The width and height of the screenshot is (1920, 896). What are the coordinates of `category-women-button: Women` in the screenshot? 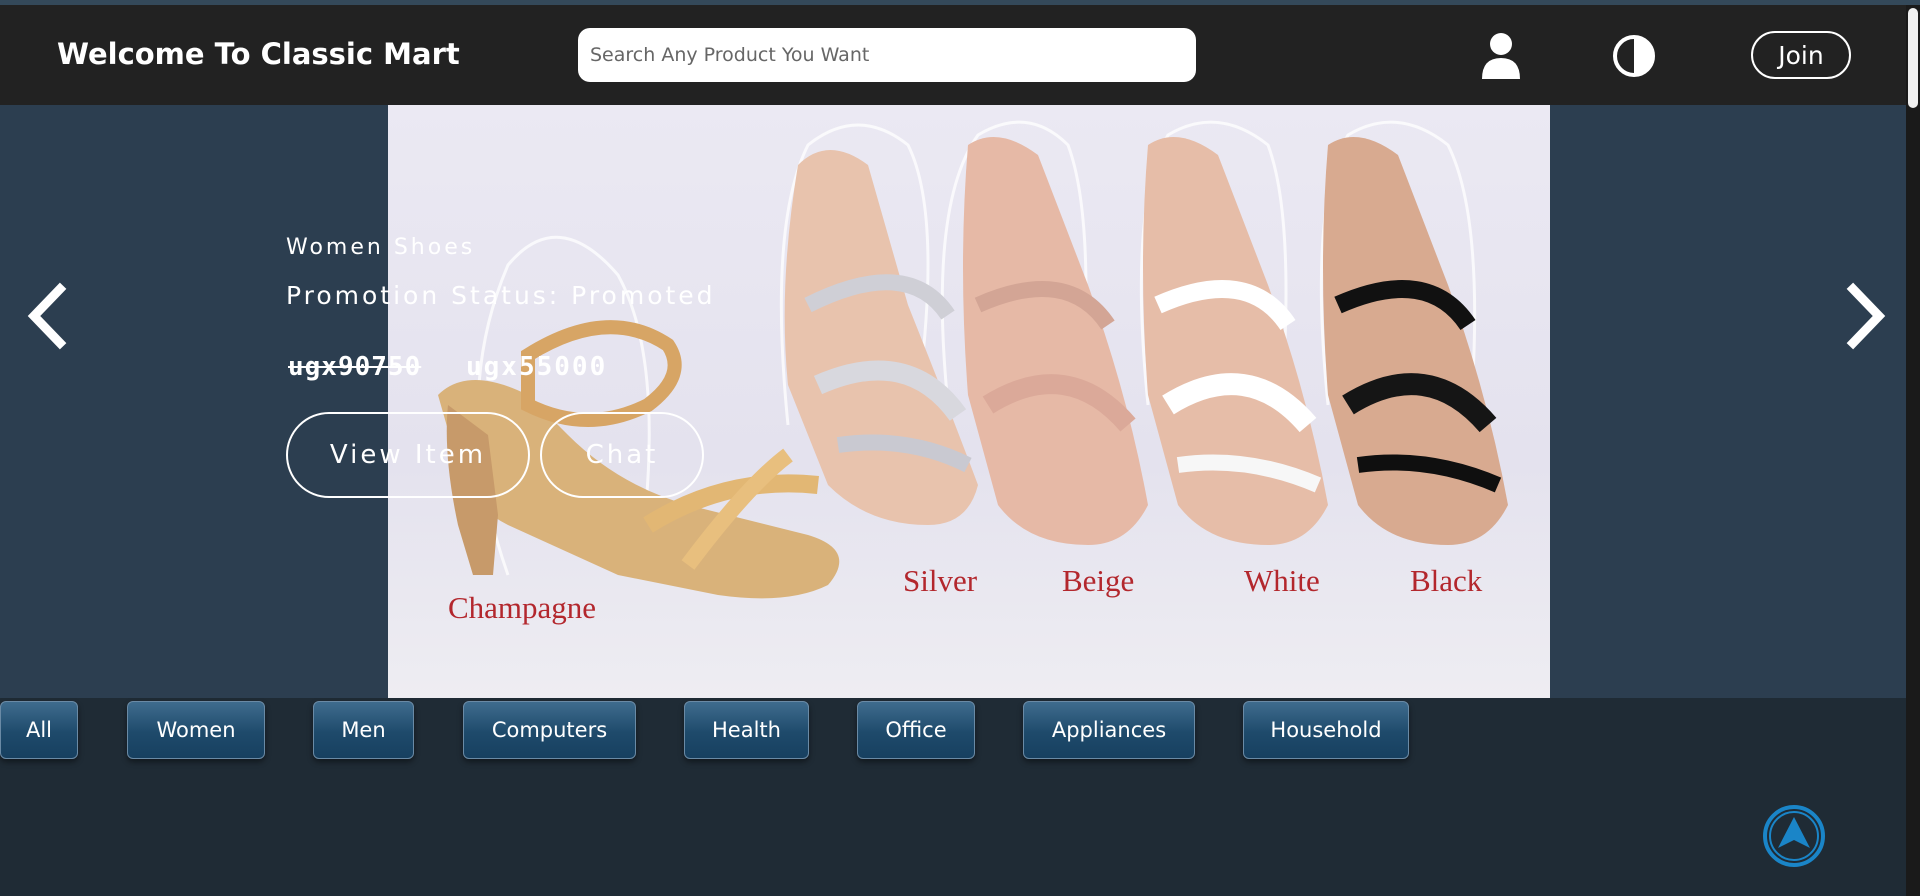 It's located at (196, 730).